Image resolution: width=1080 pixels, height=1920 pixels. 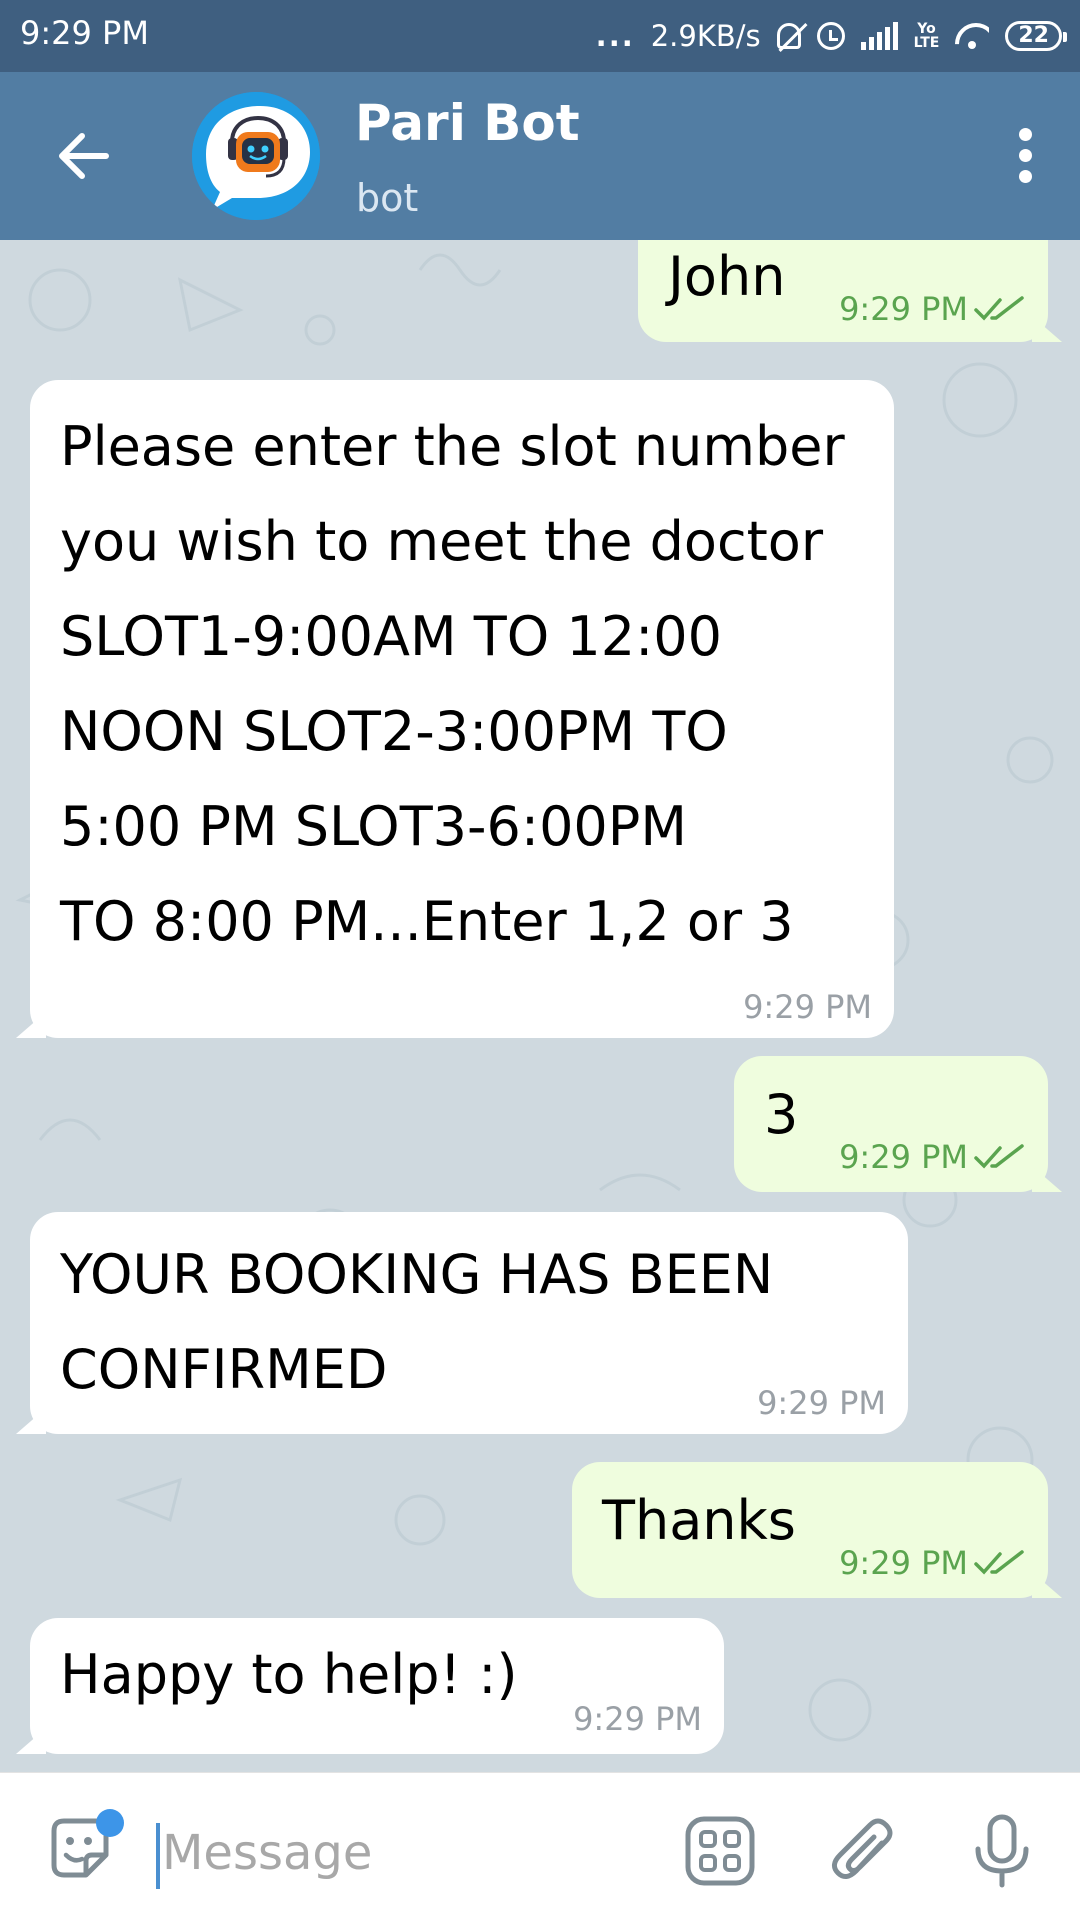 I want to click on message-line: 5:00 PM SLOT3-6:00PM, so click(x=373, y=826).